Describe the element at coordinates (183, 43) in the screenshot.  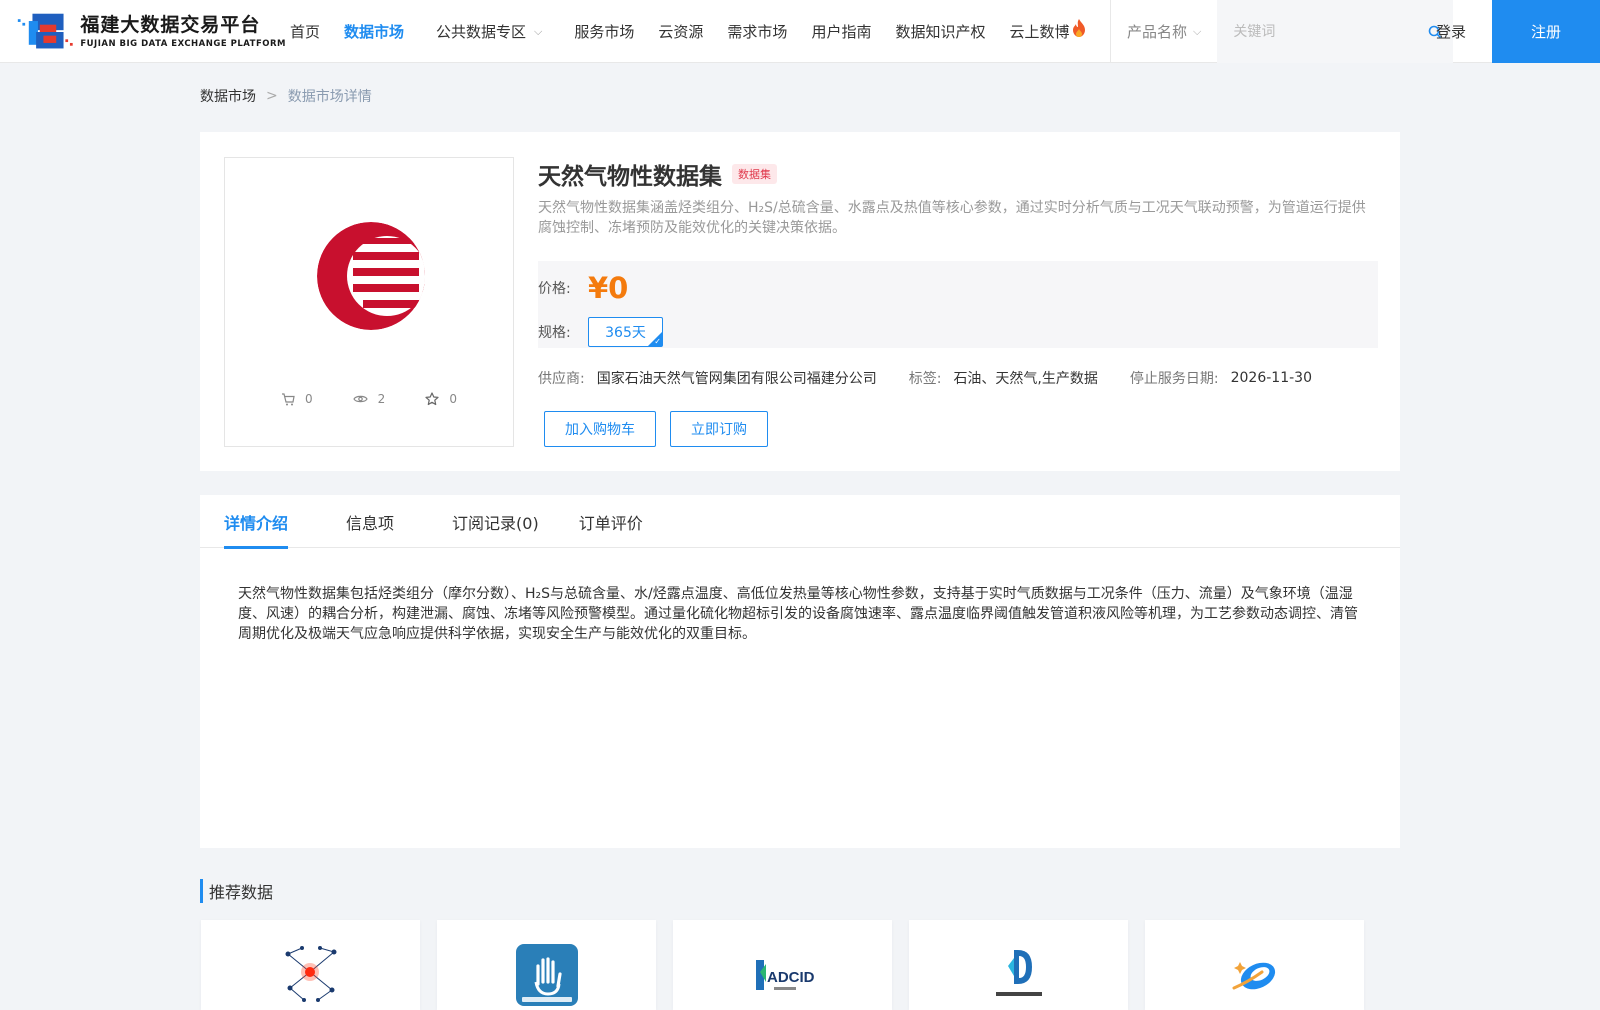
I see `logo-subtitle: FUJIAN BIG DATA EXCHANGE PLATFORM` at that location.